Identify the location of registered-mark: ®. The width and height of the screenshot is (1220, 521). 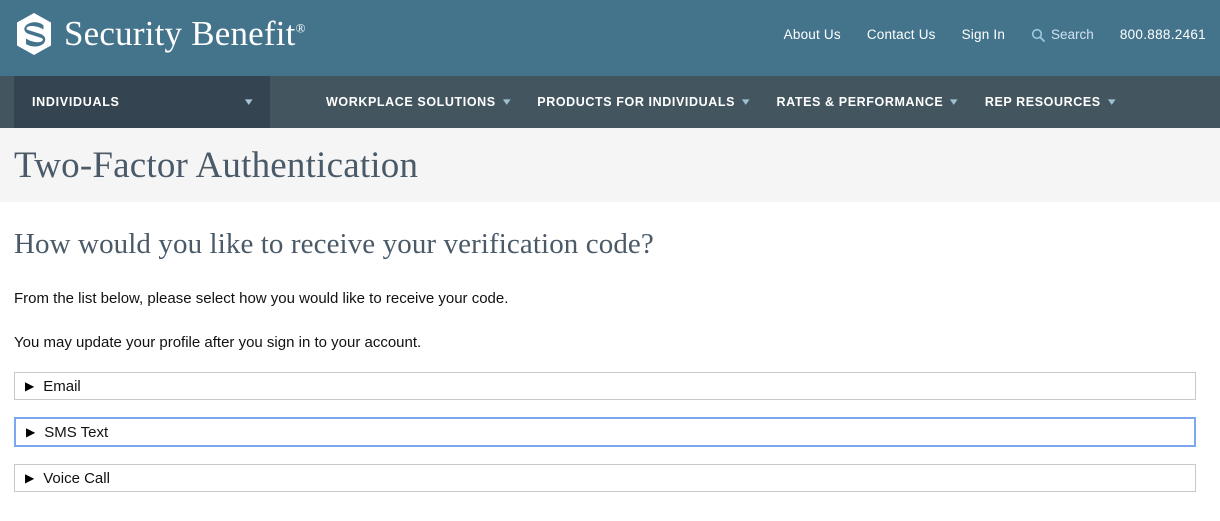
(300, 28).